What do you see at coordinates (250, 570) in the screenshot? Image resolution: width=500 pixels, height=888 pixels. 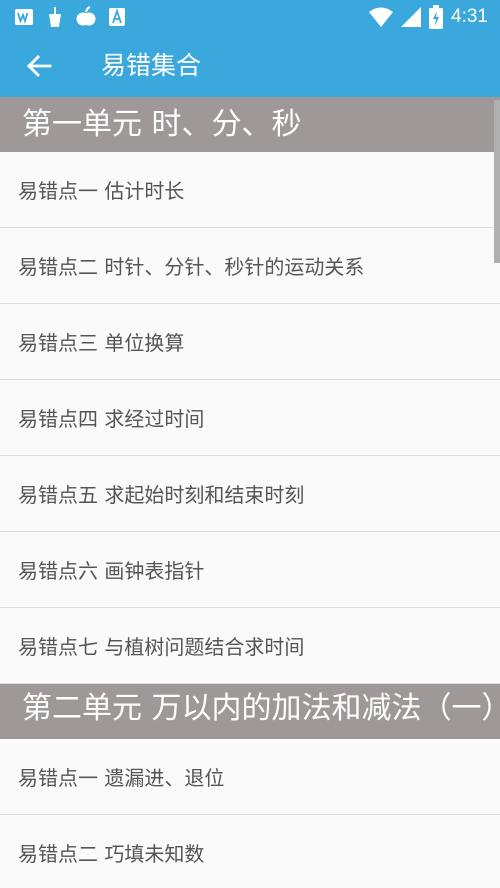 I see `list-item: 易错点六 画钟表指针` at bounding box center [250, 570].